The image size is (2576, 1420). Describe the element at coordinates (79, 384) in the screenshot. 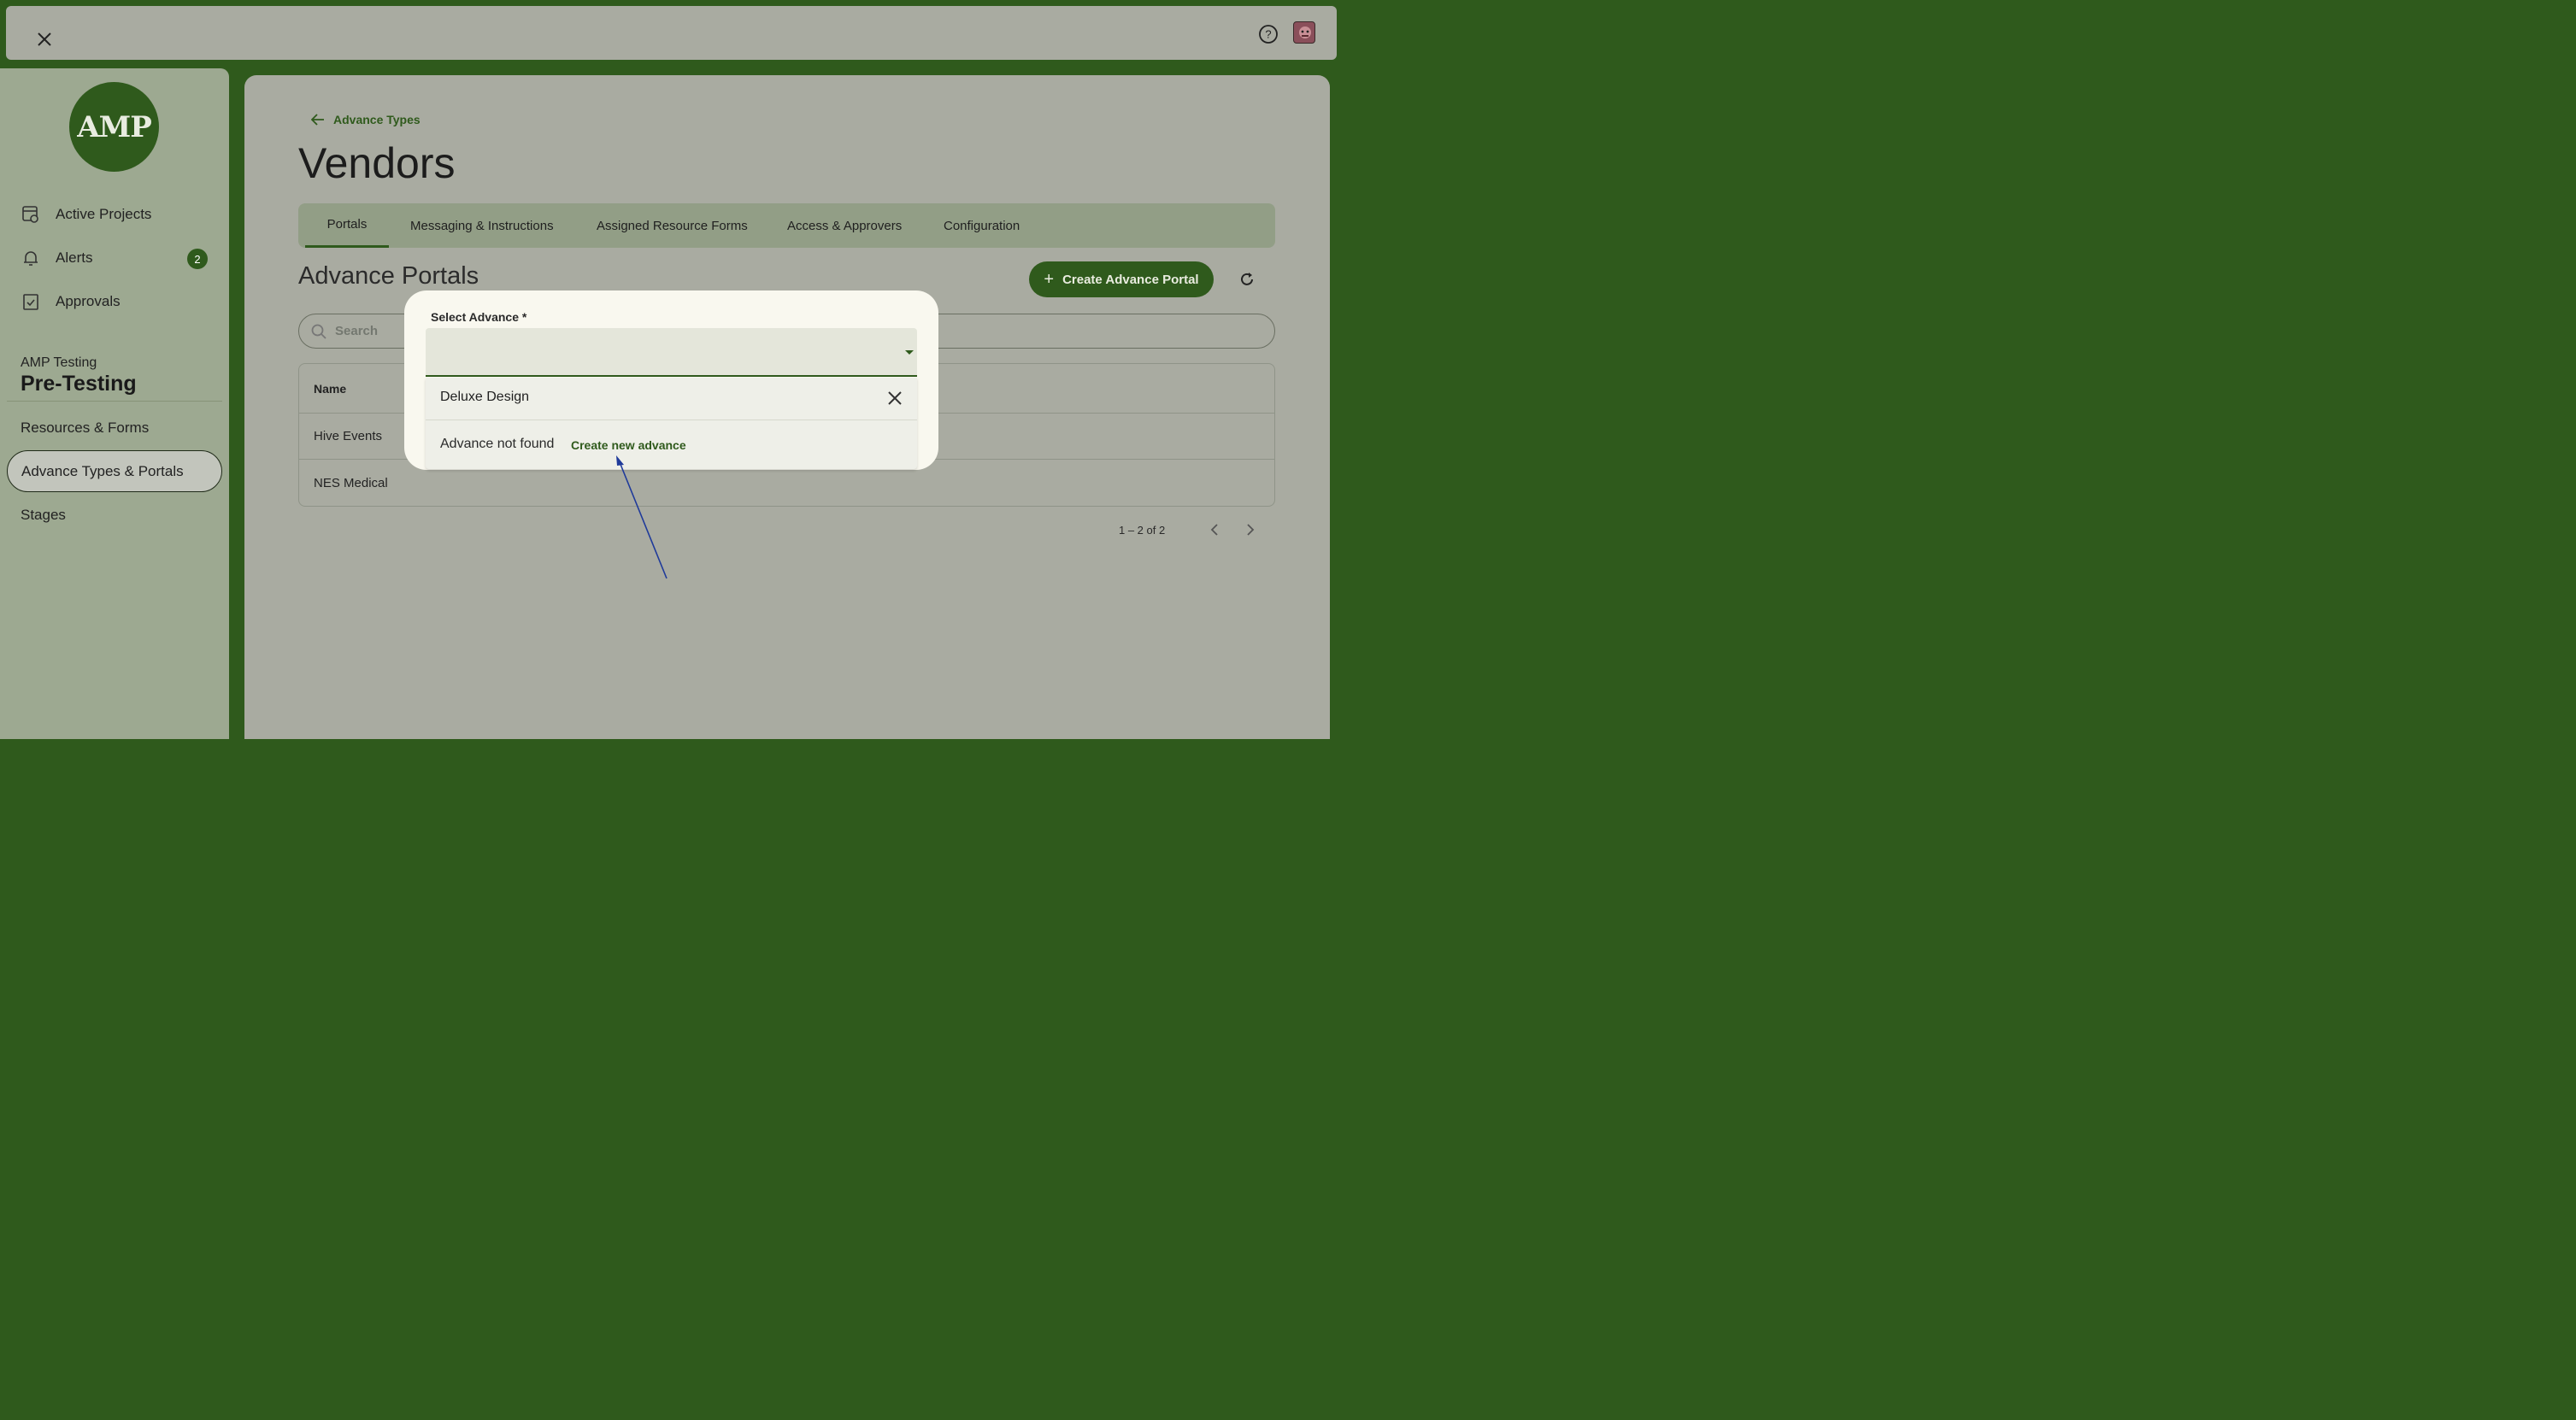

I see `project-name: Pre-Testing` at that location.